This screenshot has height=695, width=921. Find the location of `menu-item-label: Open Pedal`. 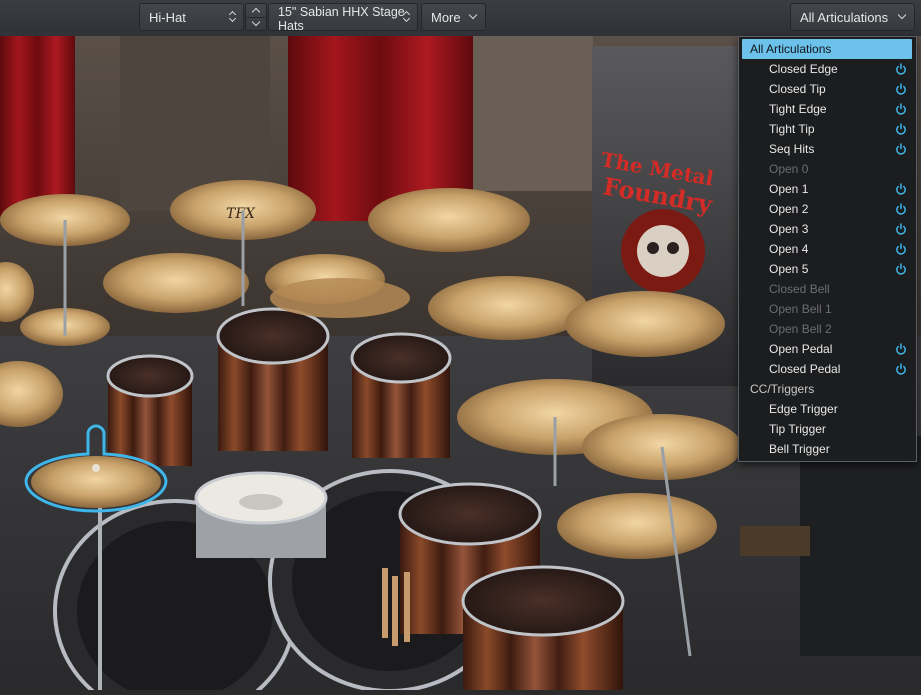

menu-item-label: Open Pedal is located at coordinates (801, 349).